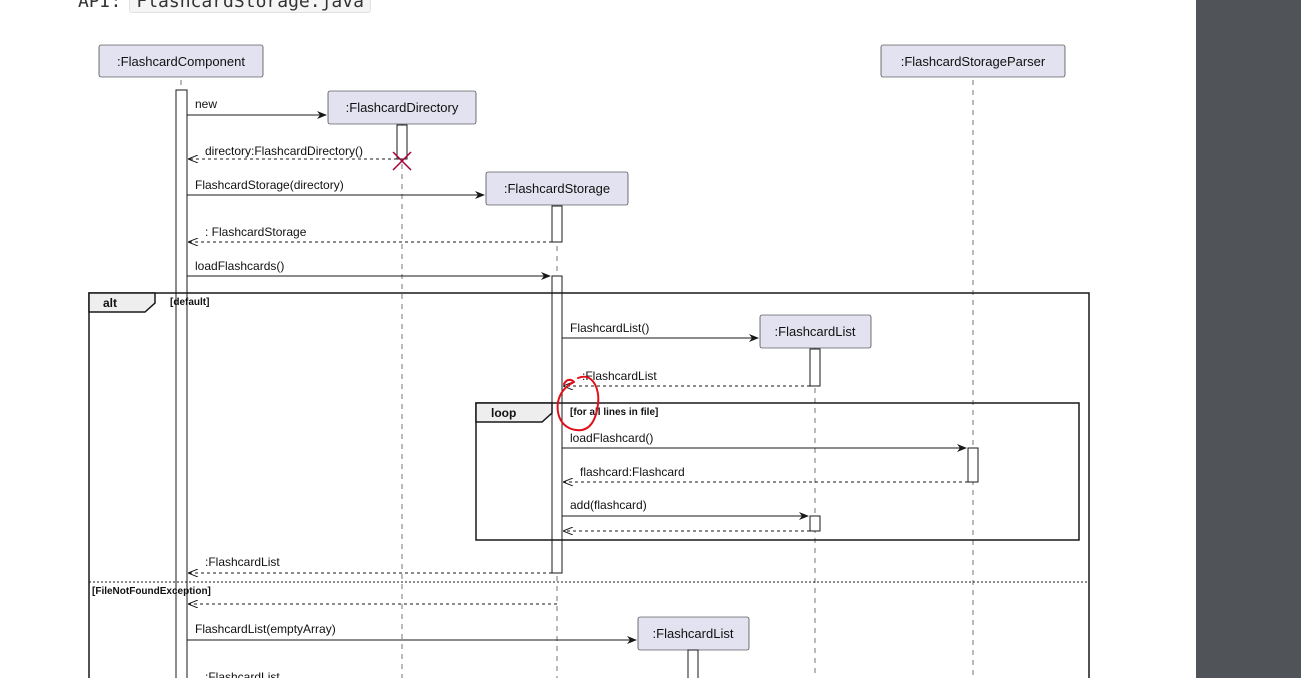 The width and height of the screenshot is (1301, 678). I want to click on message-flashcard-return: flashcard:Flashcard, so click(766, 473).